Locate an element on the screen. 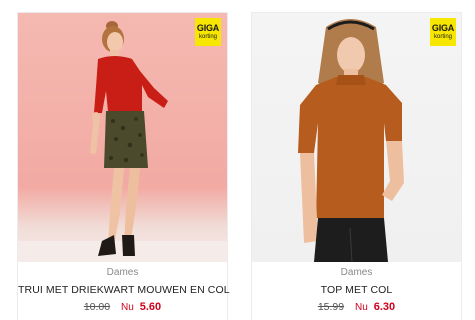  product-info: Dames TOP MET COL 15.99 Nu 6.30 is located at coordinates (356, 291).